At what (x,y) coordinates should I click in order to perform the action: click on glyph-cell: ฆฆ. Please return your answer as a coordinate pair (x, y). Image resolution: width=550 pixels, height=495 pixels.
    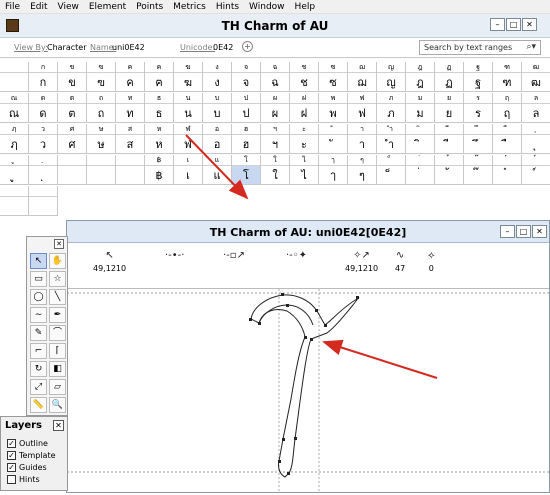
    Looking at the image, I should click on (188, 77).